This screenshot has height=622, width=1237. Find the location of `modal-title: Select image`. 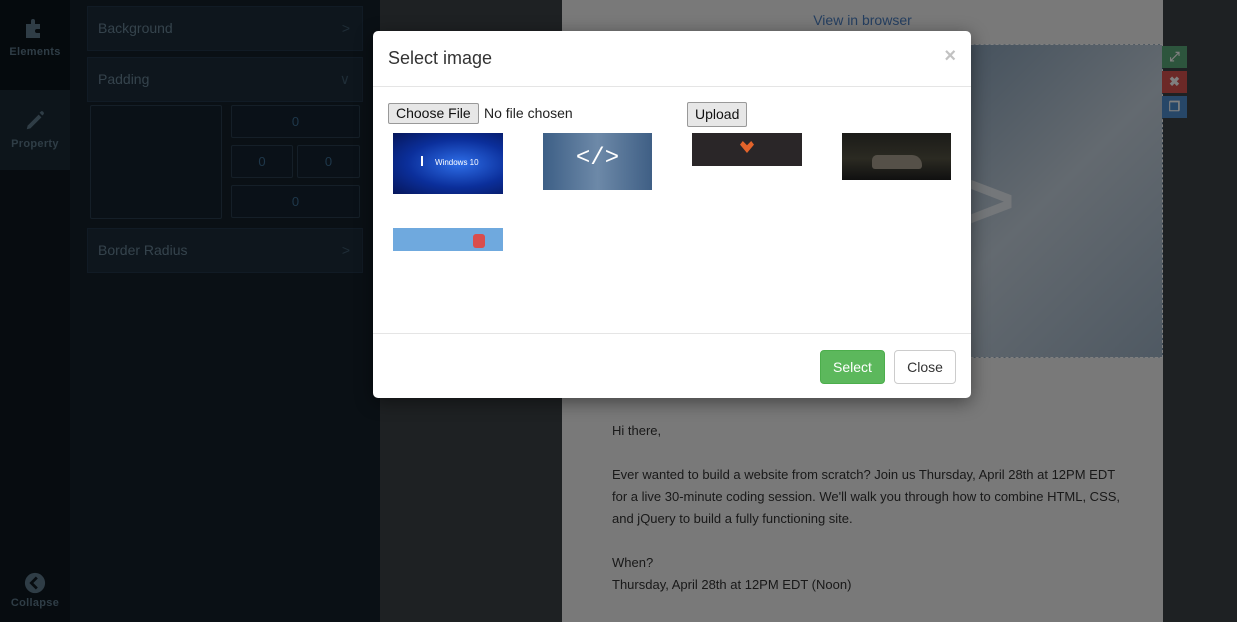

modal-title: Select image is located at coordinates (440, 58).